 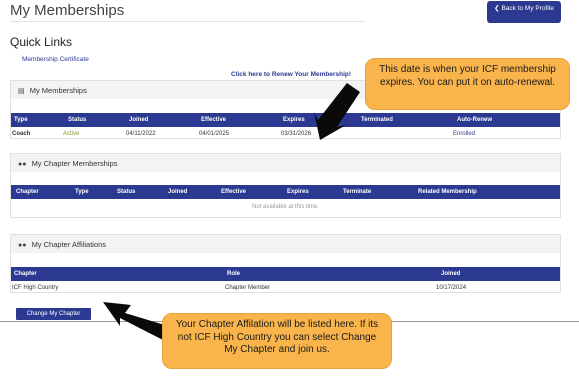 I want to click on arrow-to-expires-icon, so click(x=337, y=111).